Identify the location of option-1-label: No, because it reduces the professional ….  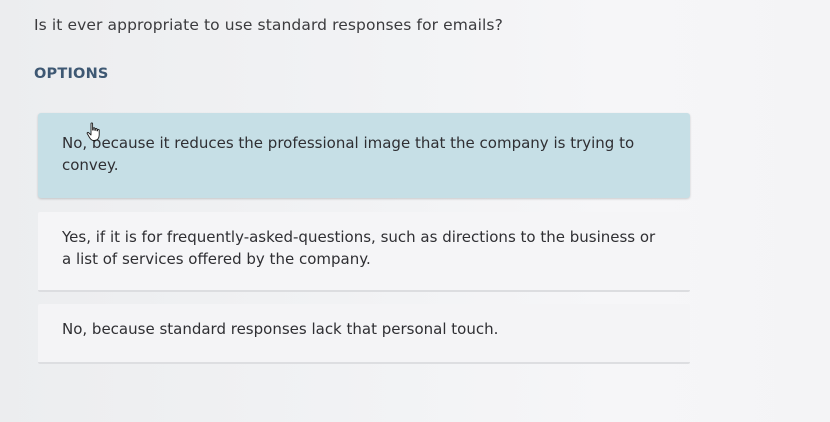
(348, 154).